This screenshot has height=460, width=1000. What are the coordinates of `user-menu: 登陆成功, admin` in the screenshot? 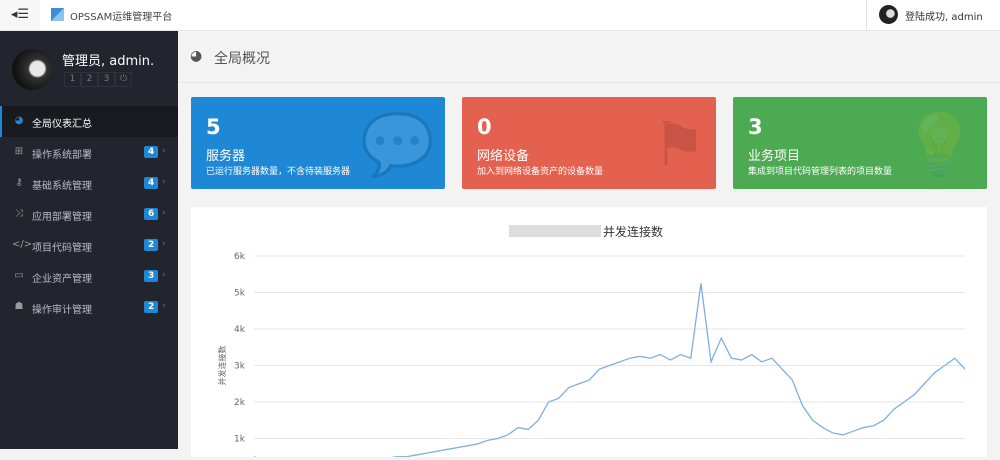 It's located at (933, 15).